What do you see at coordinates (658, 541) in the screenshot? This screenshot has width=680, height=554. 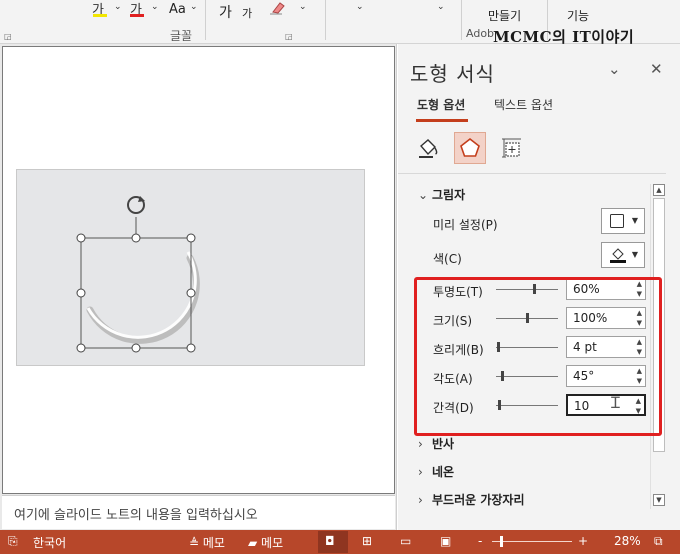 I see `fit-slide-icon: ⧉` at bounding box center [658, 541].